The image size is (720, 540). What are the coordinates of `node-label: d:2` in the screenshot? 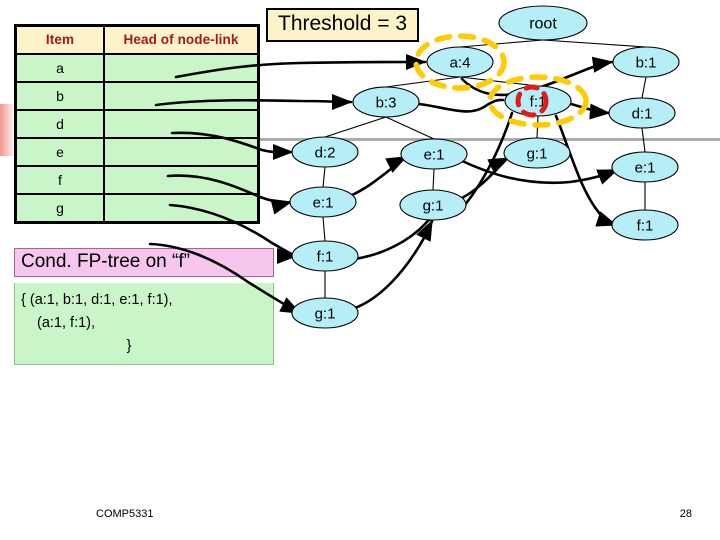 It's located at (325, 152).